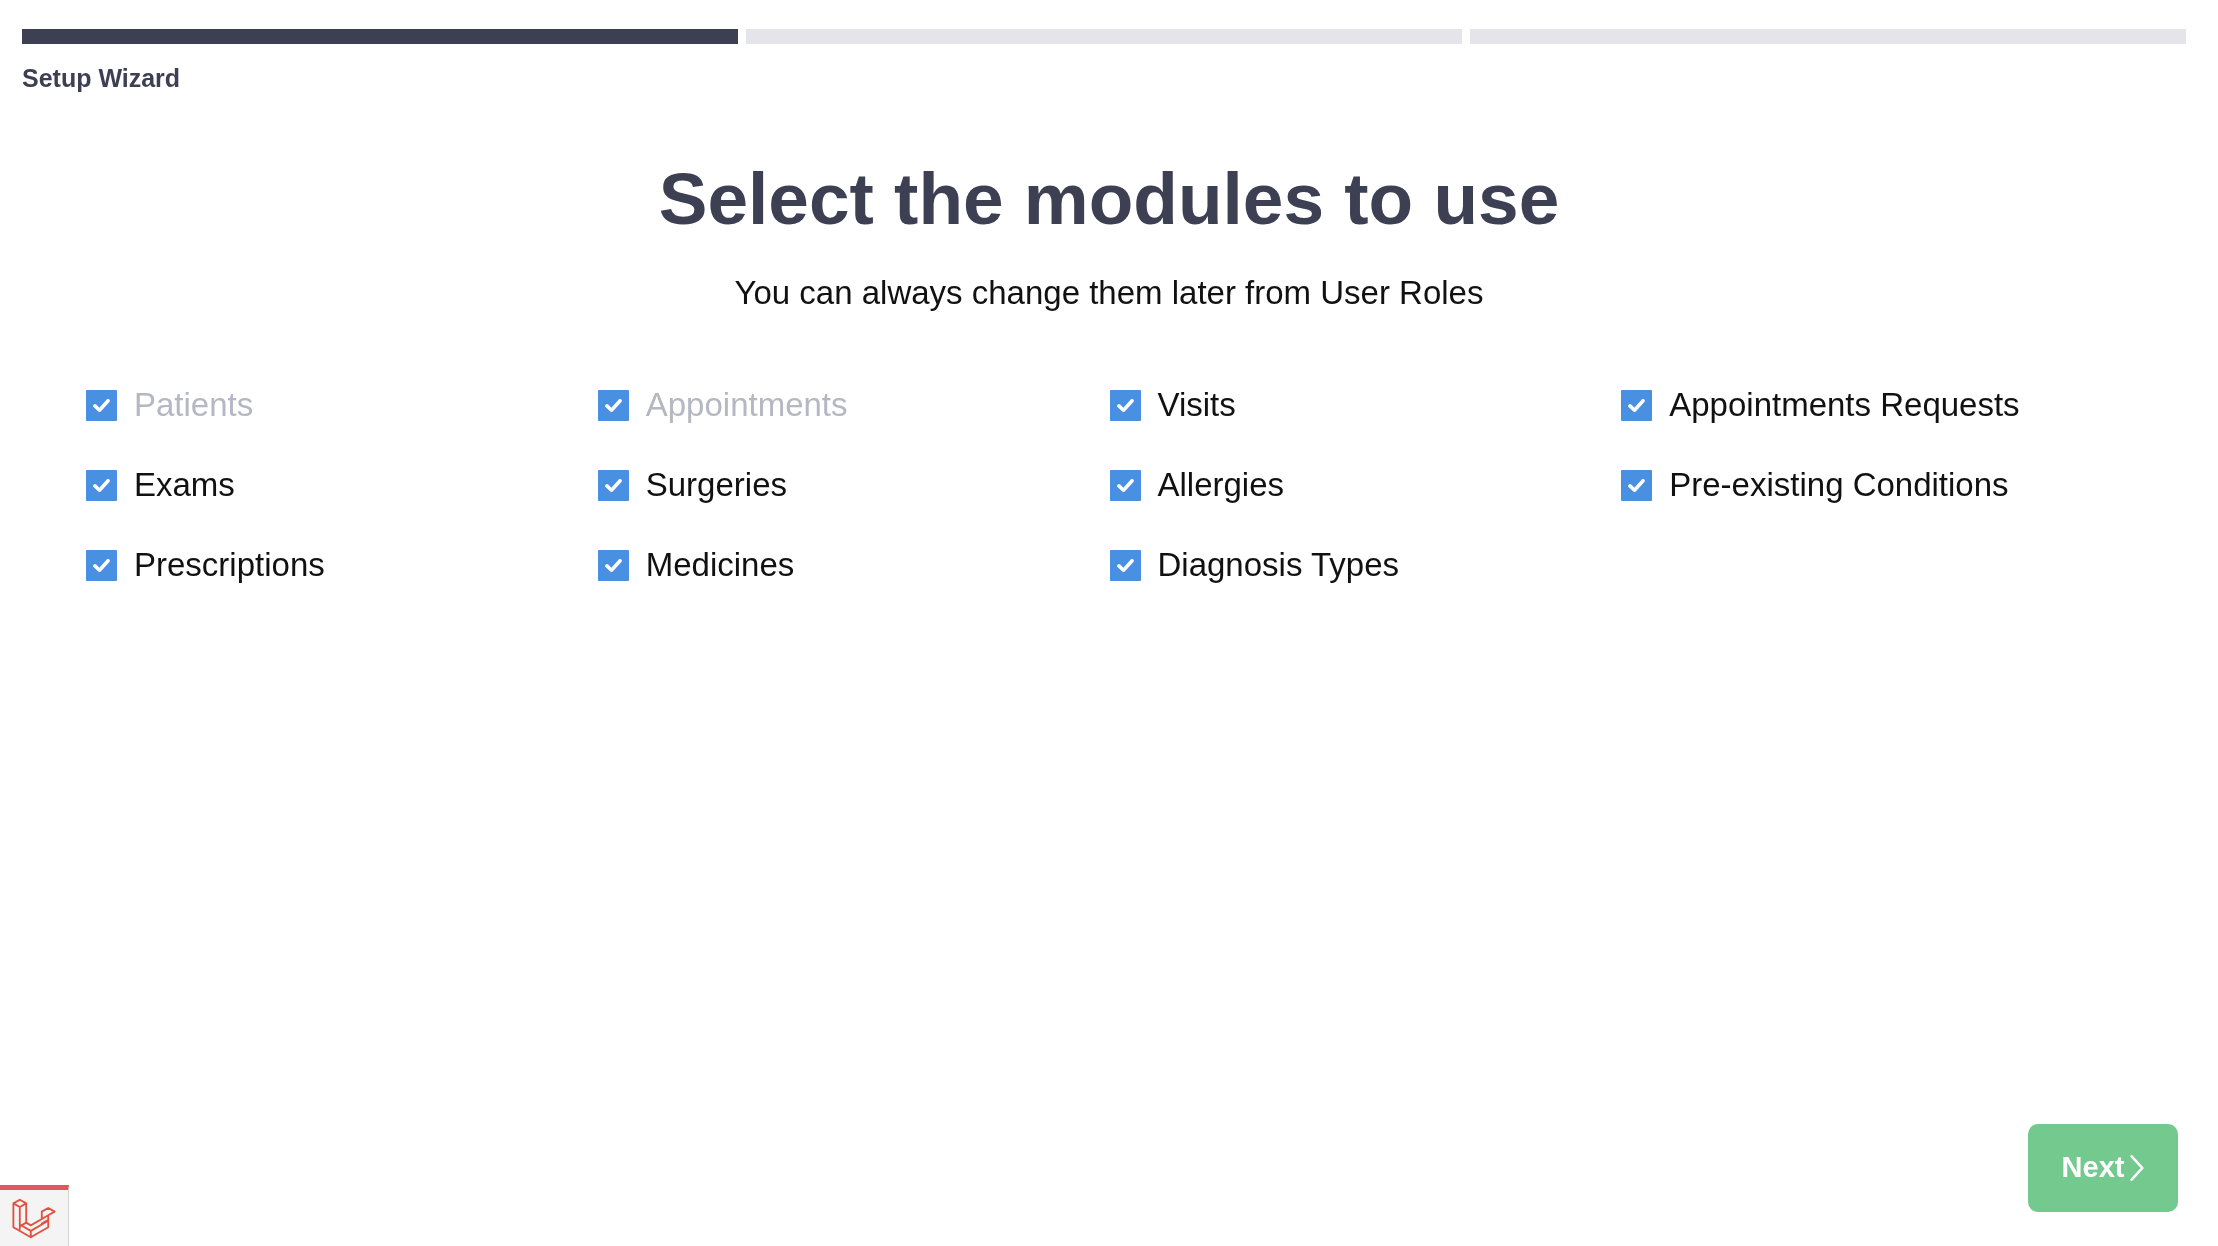 This screenshot has height=1246, width=2218. I want to click on module-label: Prescriptions, so click(229, 565).